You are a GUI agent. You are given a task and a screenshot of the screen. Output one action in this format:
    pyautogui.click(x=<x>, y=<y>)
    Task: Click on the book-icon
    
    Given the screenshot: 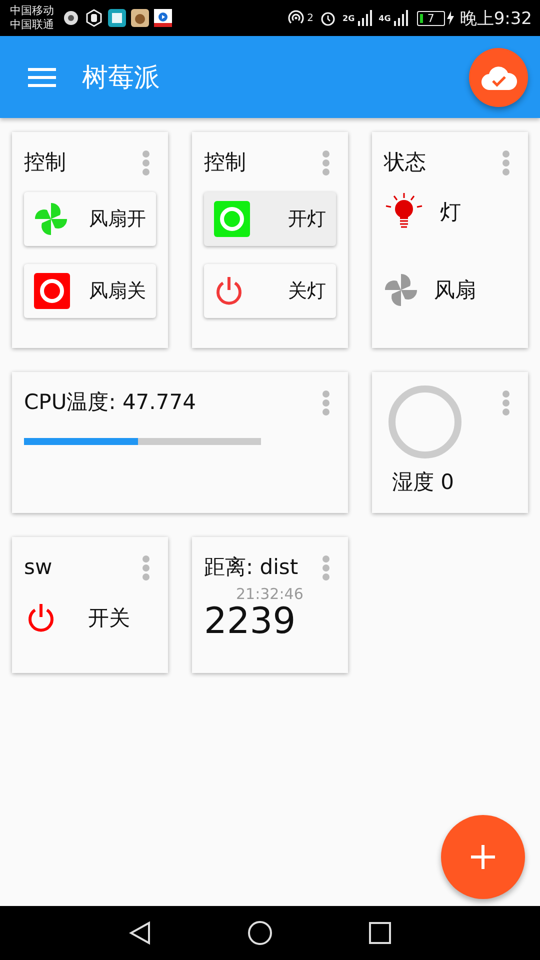 What is the action you would take?
    pyautogui.click(x=117, y=18)
    